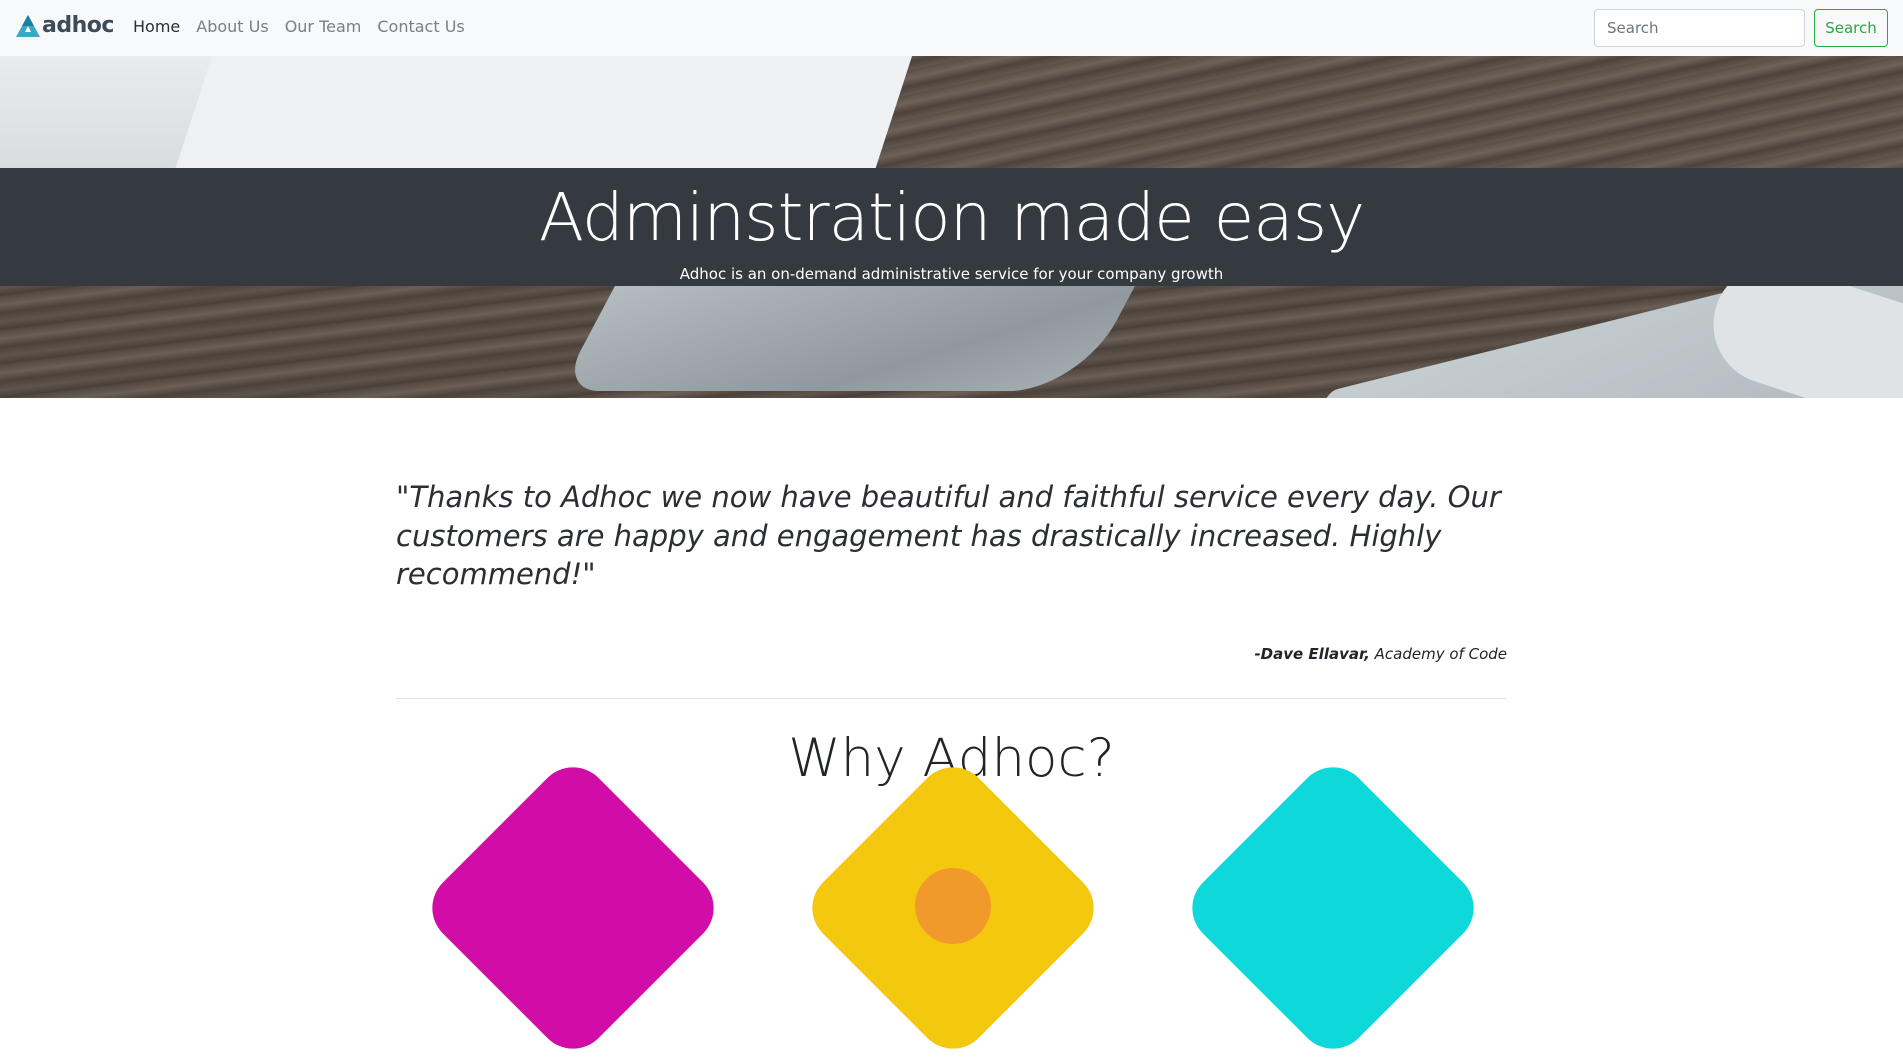 Image resolution: width=1903 pixels, height=1064 pixels. What do you see at coordinates (420, 26) in the screenshot?
I see `nav-link-contact-us: Contact Us` at bounding box center [420, 26].